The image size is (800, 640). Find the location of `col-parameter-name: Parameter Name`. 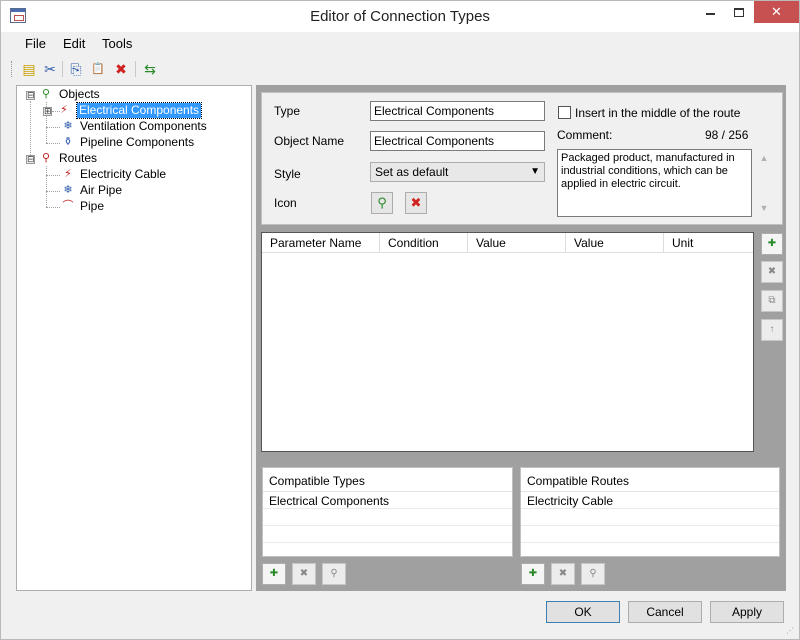

col-parameter-name: Parameter Name is located at coordinates (321, 243).